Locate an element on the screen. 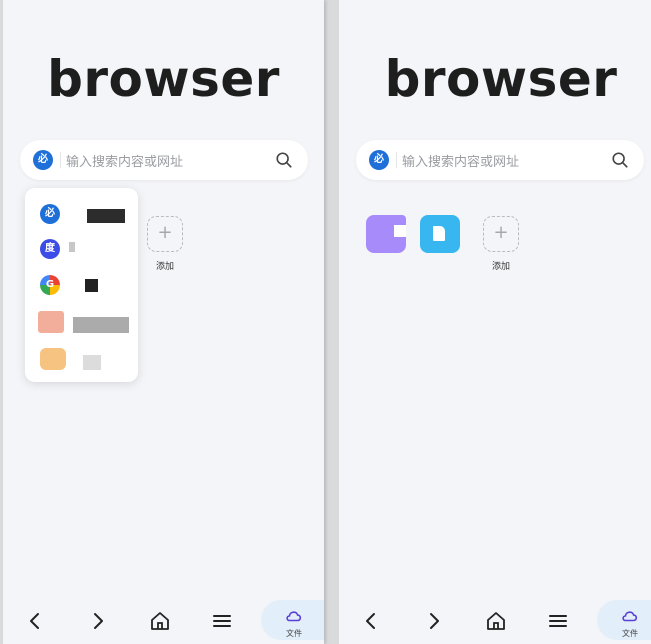 The image size is (651, 644). search-engine-dropdown: 必 度 G is located at coordinates (81, 285).